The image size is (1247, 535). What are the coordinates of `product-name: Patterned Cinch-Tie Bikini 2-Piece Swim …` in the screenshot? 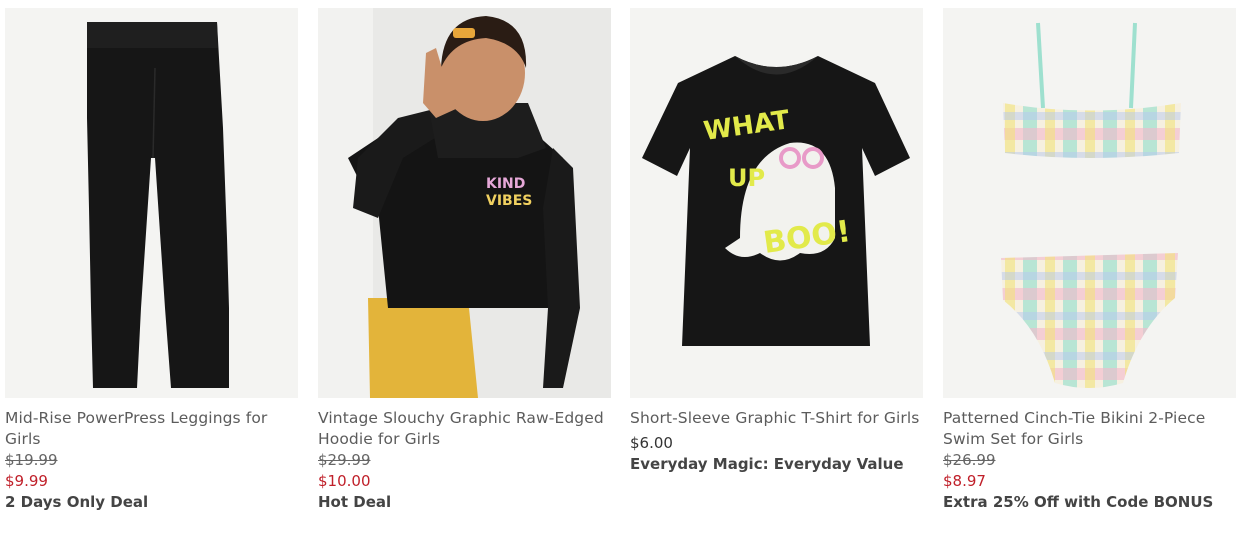 It's located at (1089, 429).